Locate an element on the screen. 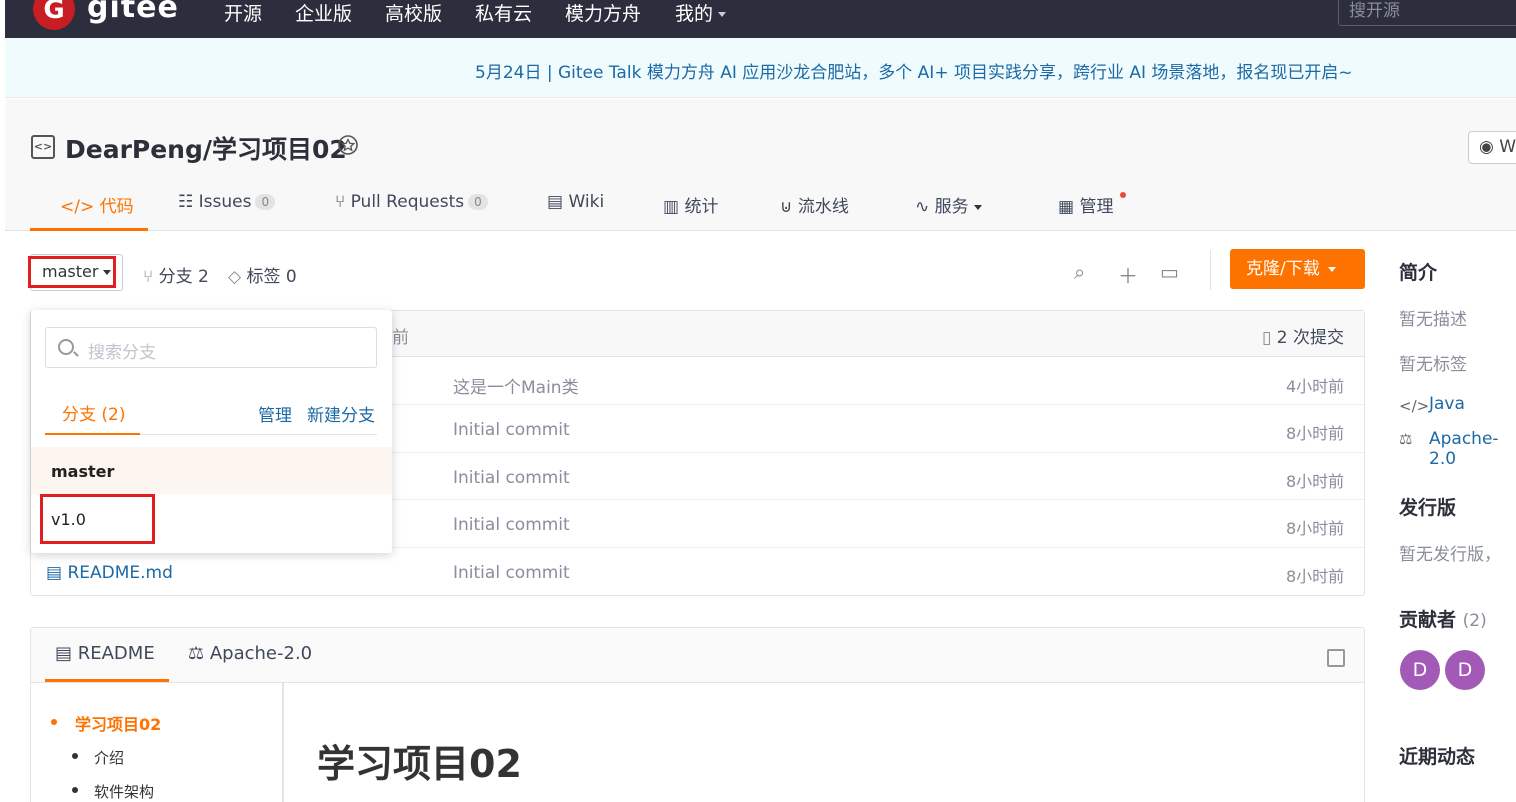  branches-count: 分支 2 is located at coordinates (183, 277).